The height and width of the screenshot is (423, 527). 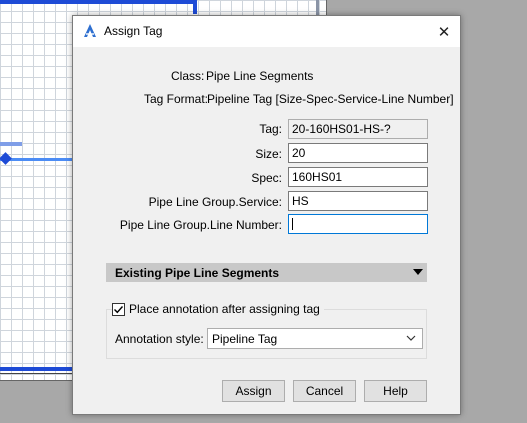 I want to click on dropdown-arrow-icon, so click(x=418, y=272).